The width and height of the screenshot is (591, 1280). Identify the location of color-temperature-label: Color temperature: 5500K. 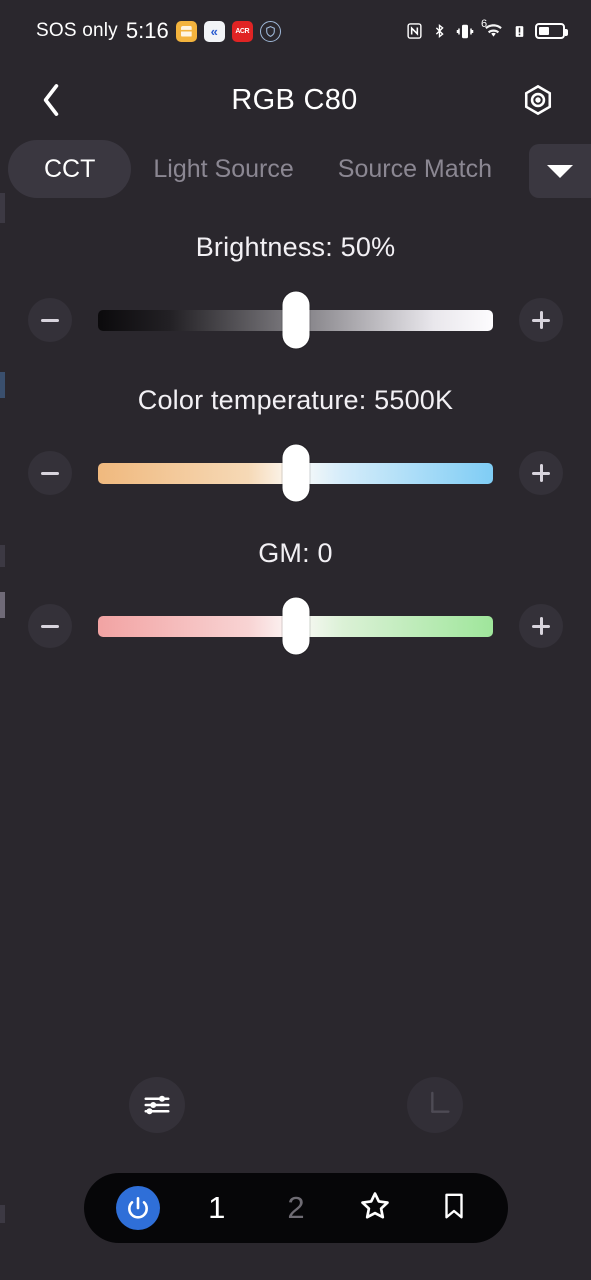
(295, 400).